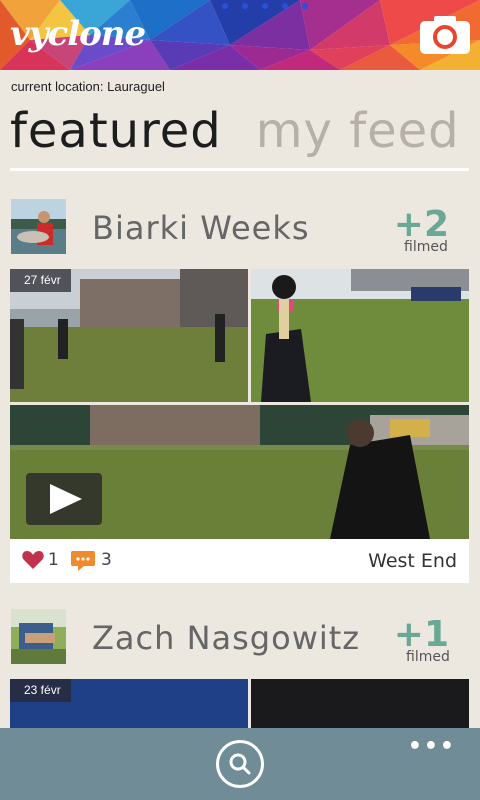 Image resolution: width=480 pixels, height=800 pixels. What do you see at coordinates (129, 335) in the screenshot?
I see `video-thumbnail: 27 févr` at bounding box center [129, 335].